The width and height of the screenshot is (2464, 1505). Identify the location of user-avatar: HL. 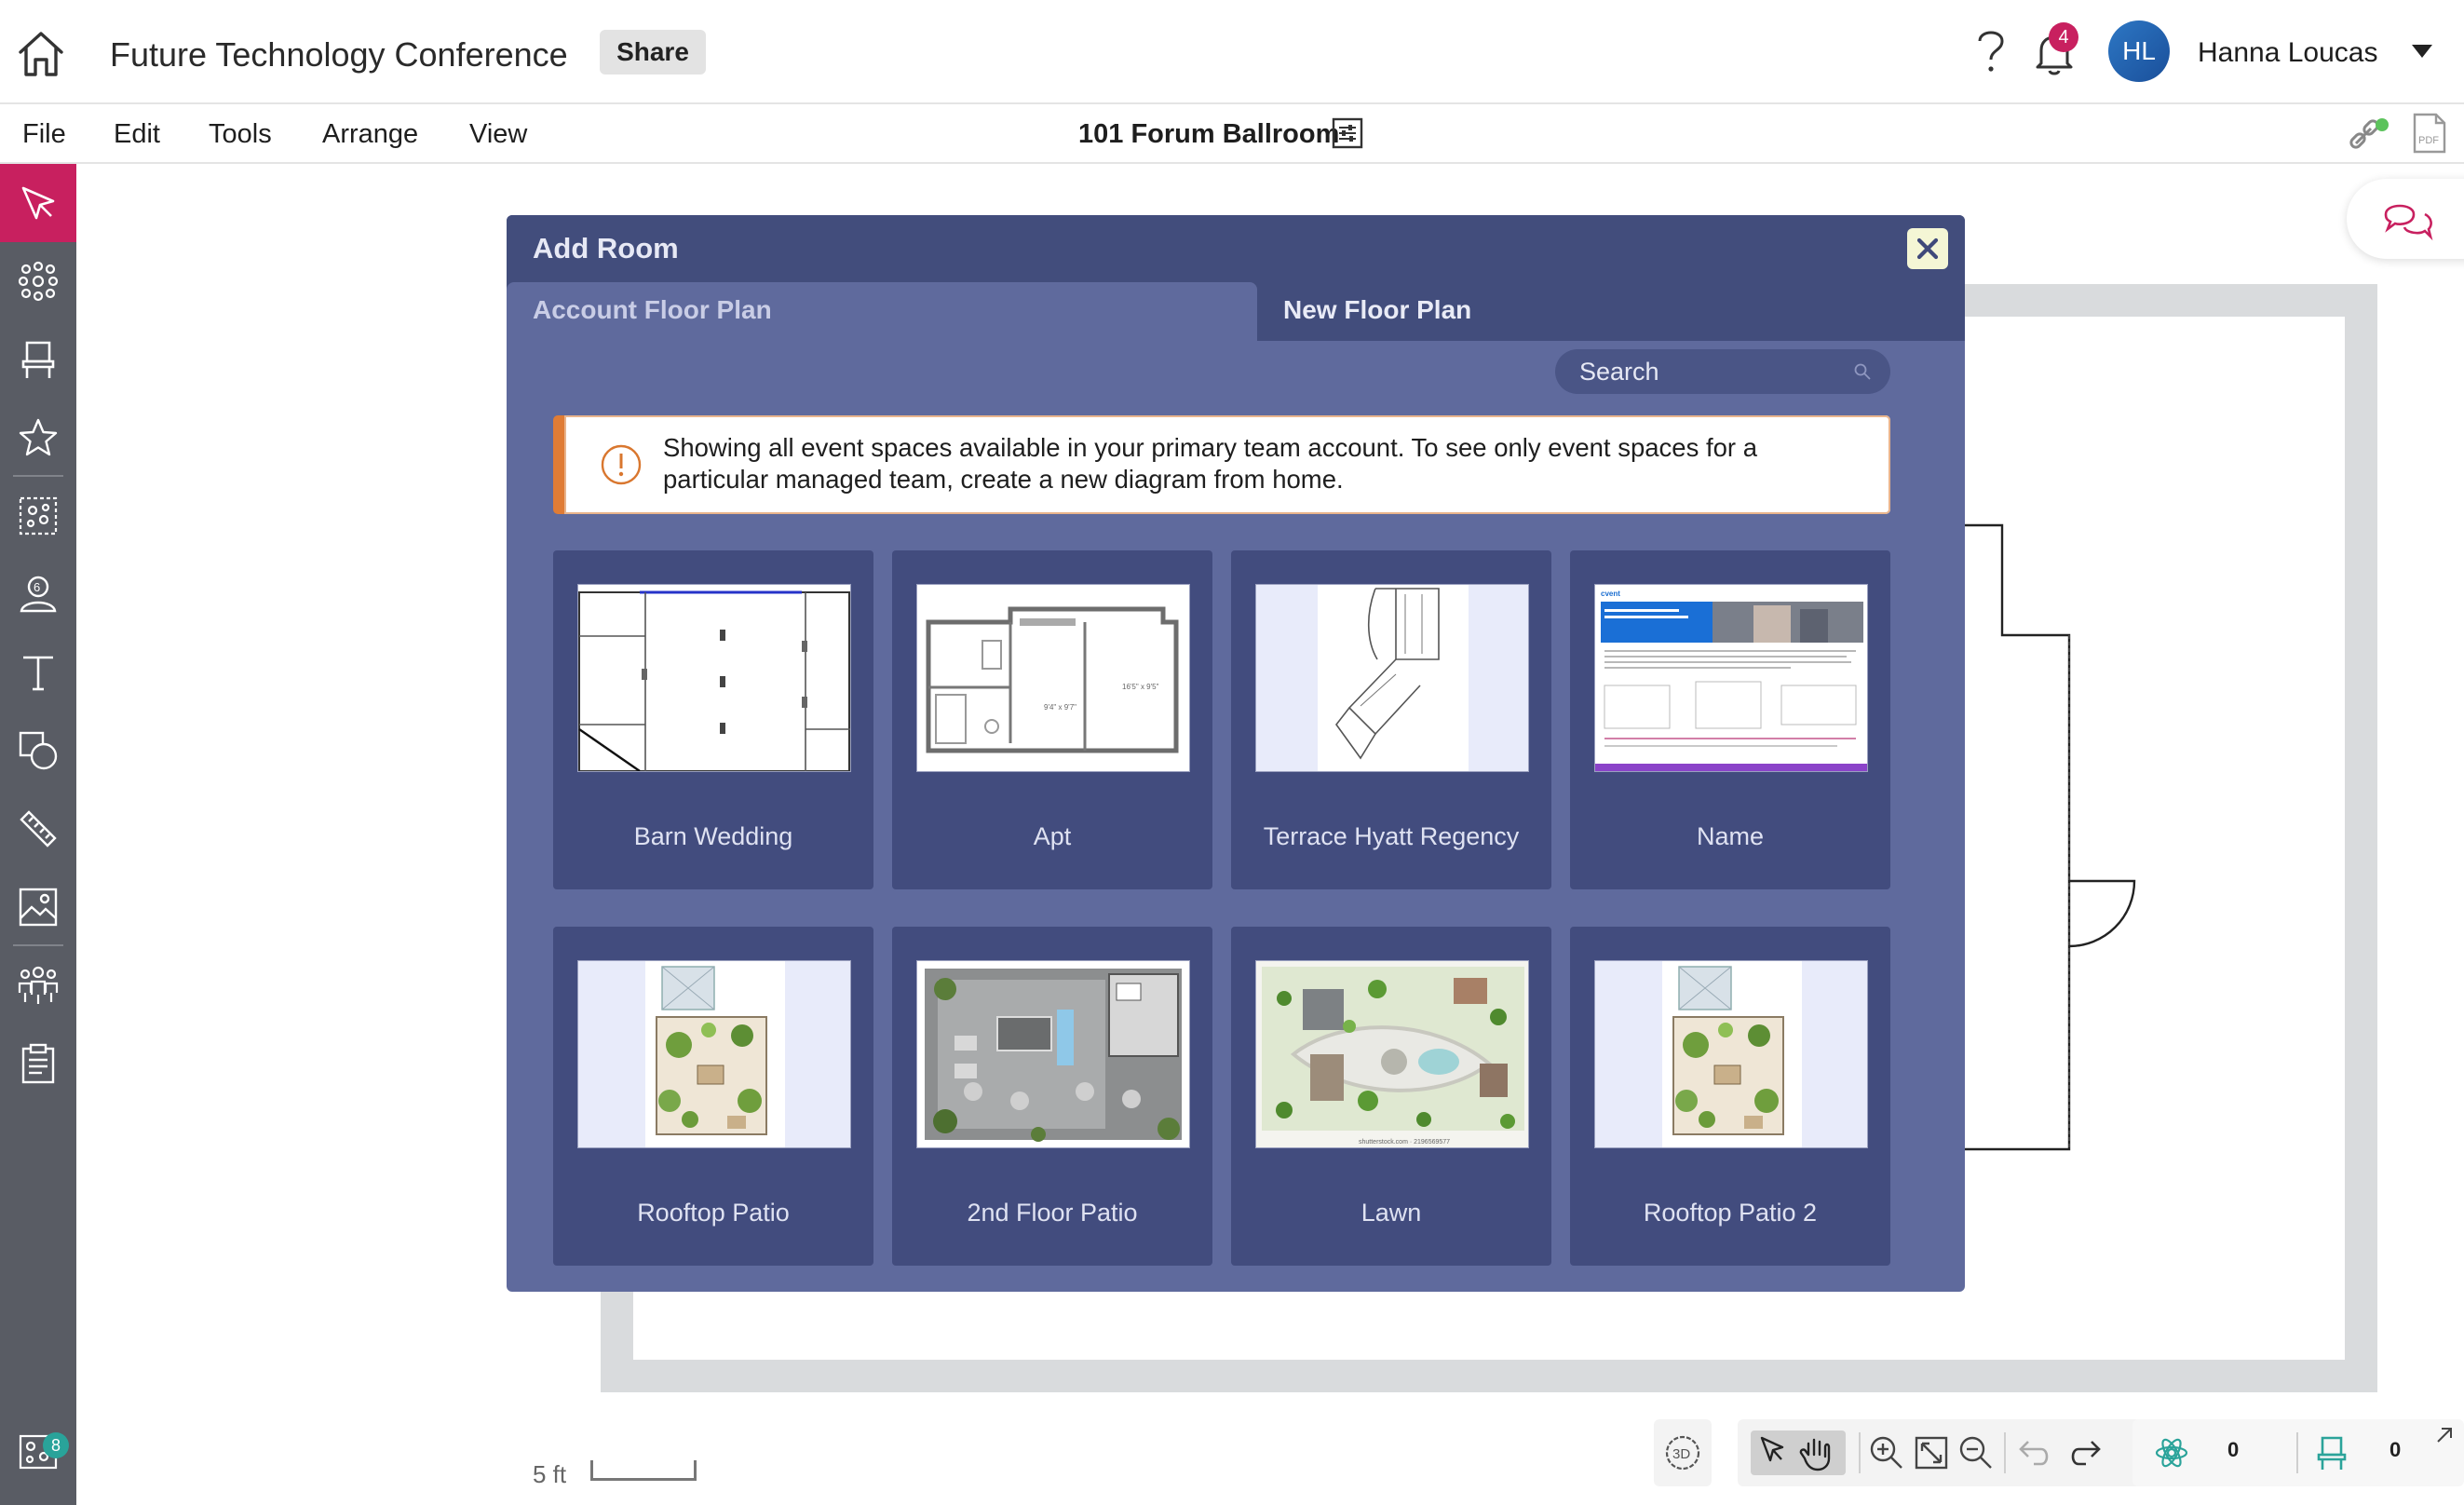
(2139, 51).